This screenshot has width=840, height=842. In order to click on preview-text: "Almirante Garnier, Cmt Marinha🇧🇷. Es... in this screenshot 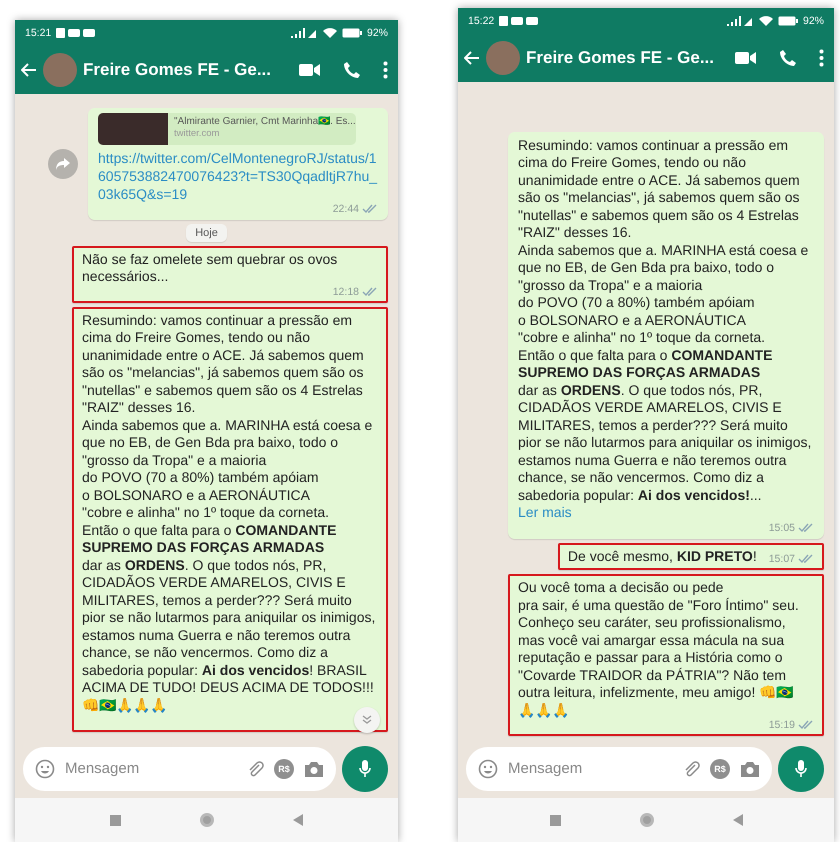, I will do `click(265, 121)`.